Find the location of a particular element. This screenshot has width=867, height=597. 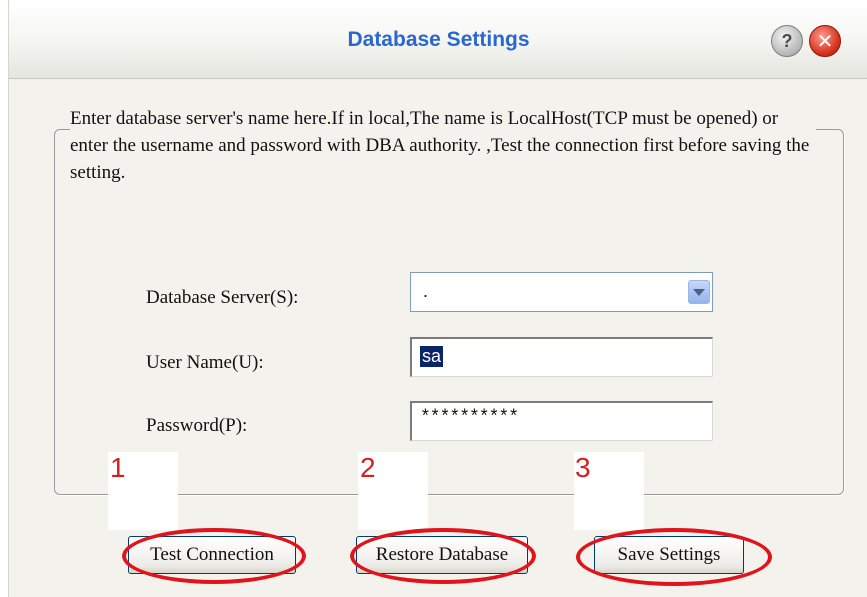

help-icon: ? is located at coordinates (787, 41).